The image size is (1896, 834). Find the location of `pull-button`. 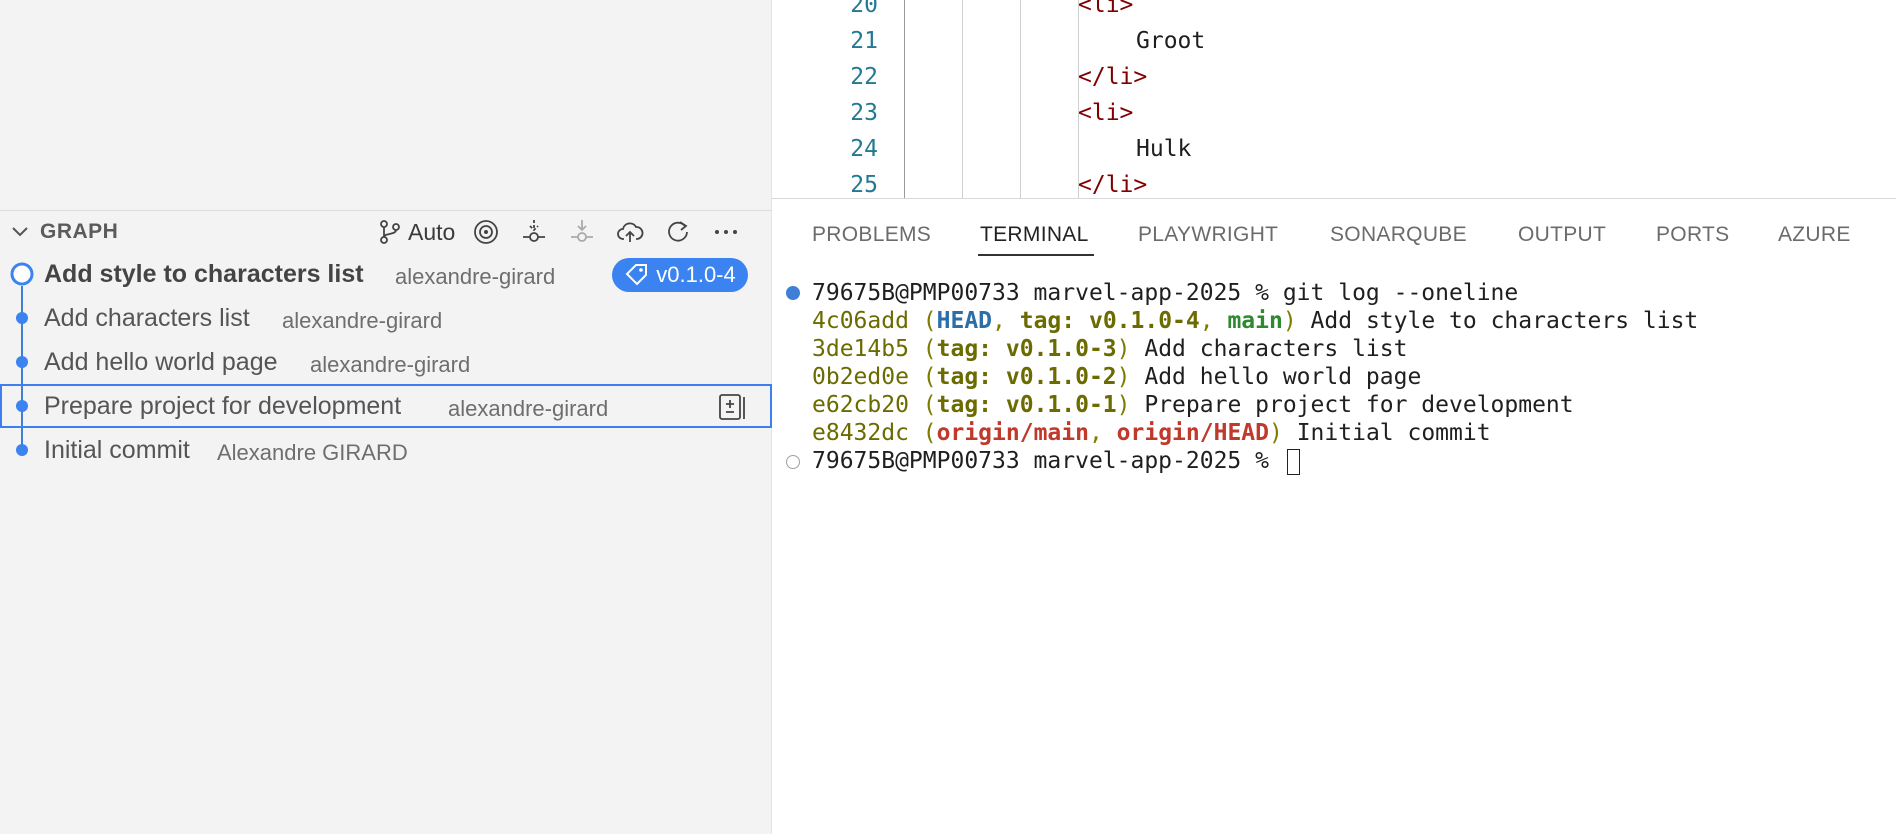

pull-button is located at coordinates (582, 232).